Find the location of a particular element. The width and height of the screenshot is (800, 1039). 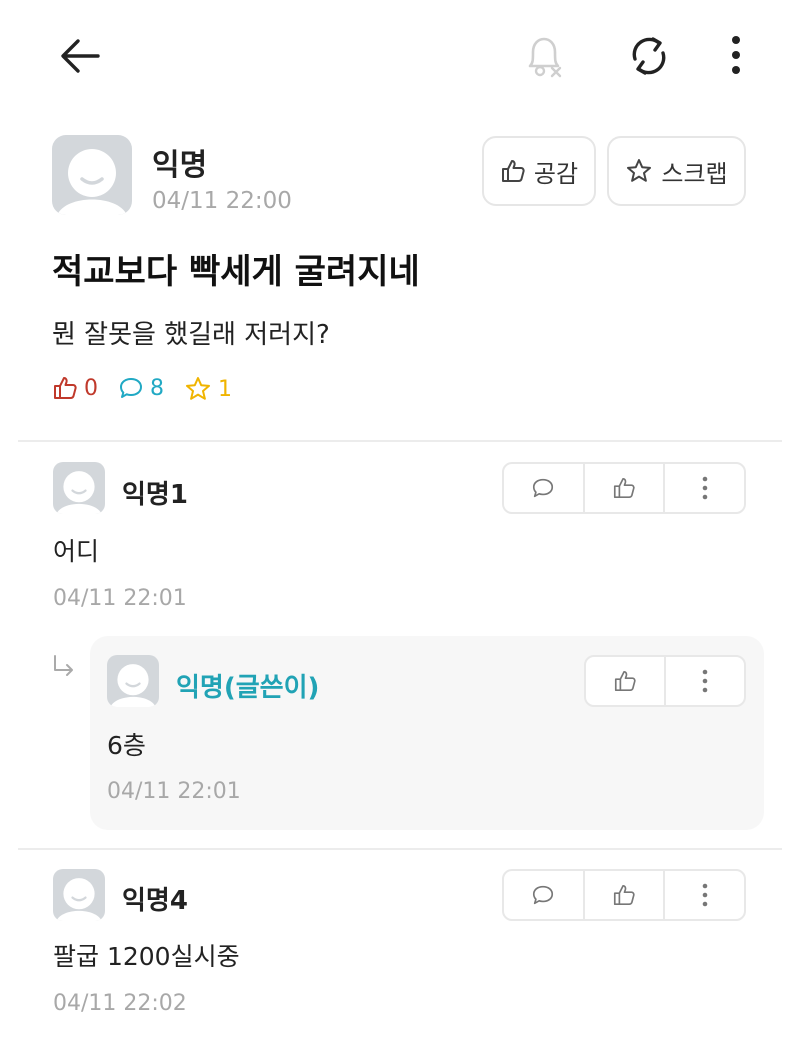

scrap-count-value: 1 is located at coordinates (225, 389).